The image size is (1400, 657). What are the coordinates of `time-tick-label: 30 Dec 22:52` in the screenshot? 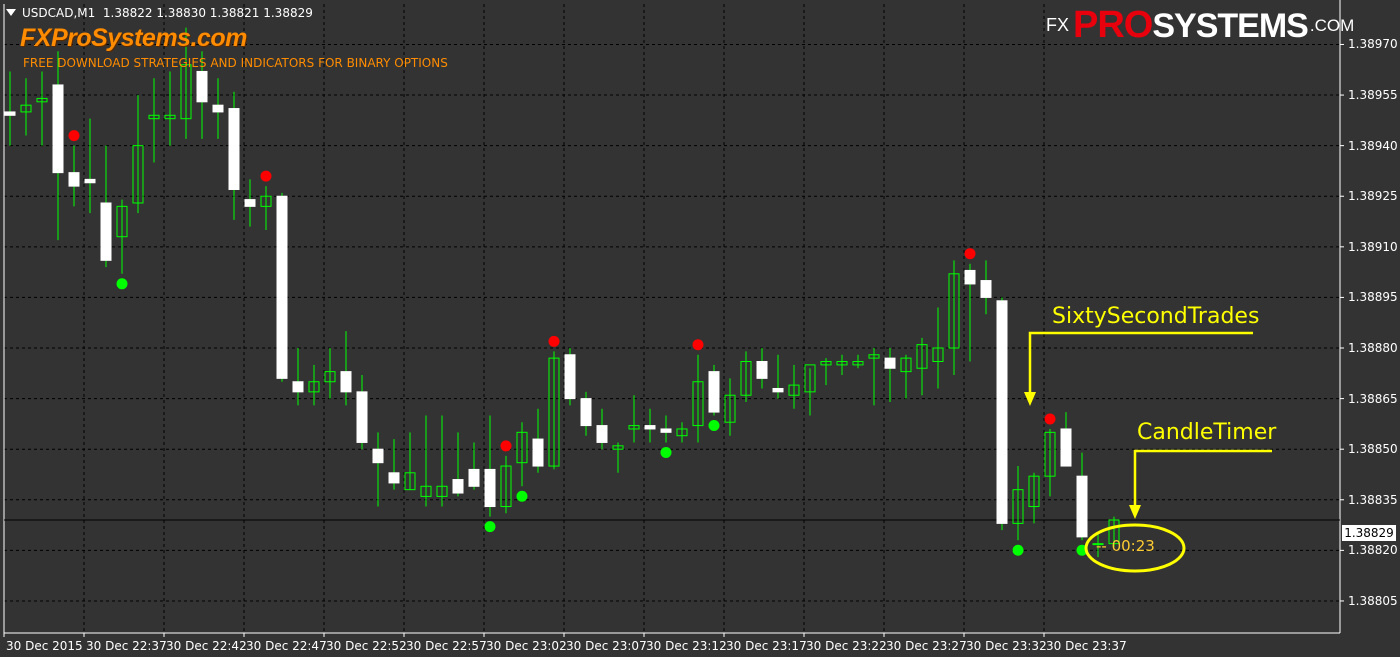 It's located at (366, 646).